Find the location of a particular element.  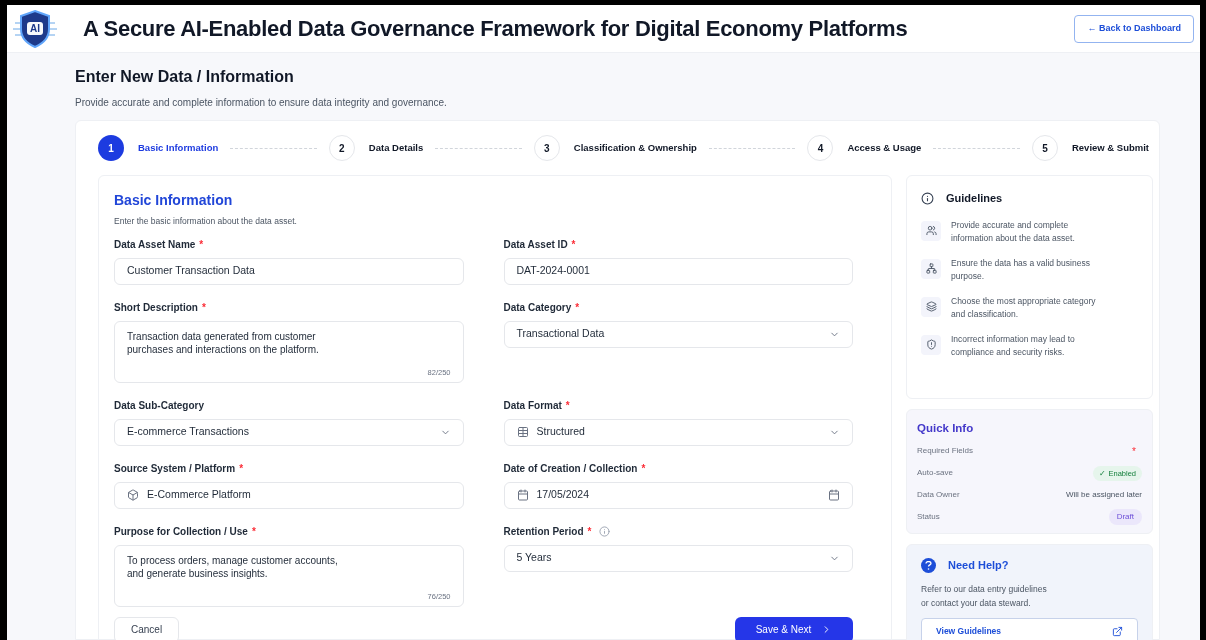

select-field: 5 Years is located at coordinates (678, 558).